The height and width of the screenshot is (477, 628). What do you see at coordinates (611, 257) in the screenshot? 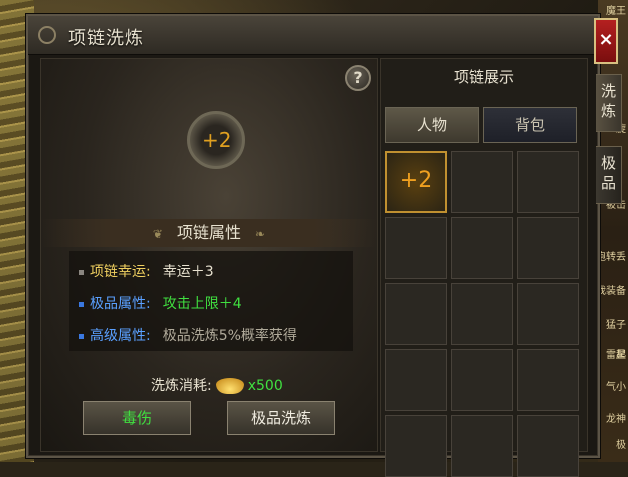
I see `chat-scrap-text: 跑转丢` at bounding box center [611, 257].